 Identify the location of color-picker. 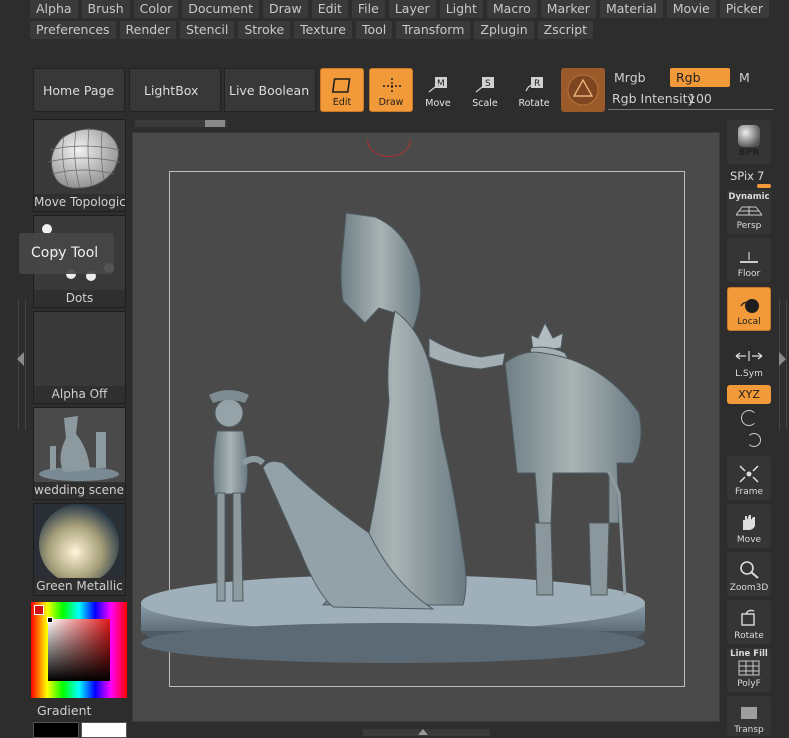
(79, 650).